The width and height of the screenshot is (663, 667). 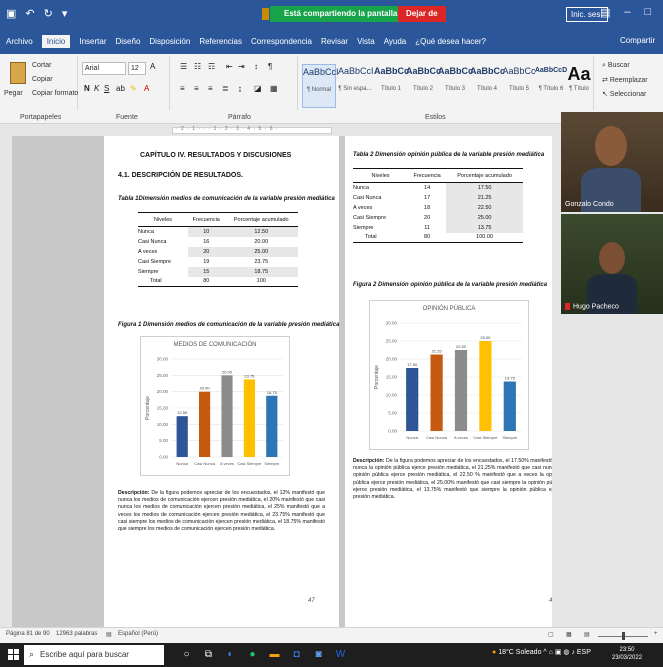 I want to click on justify-icon: ≣, so click(x=225, y=88).